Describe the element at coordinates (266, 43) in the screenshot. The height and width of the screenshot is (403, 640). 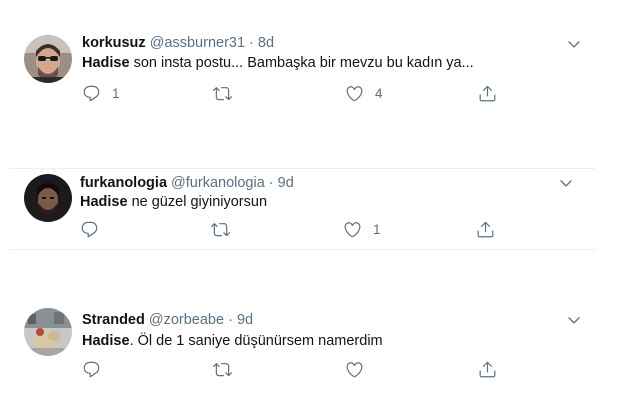
I see `timestamp: 8d` at that location.